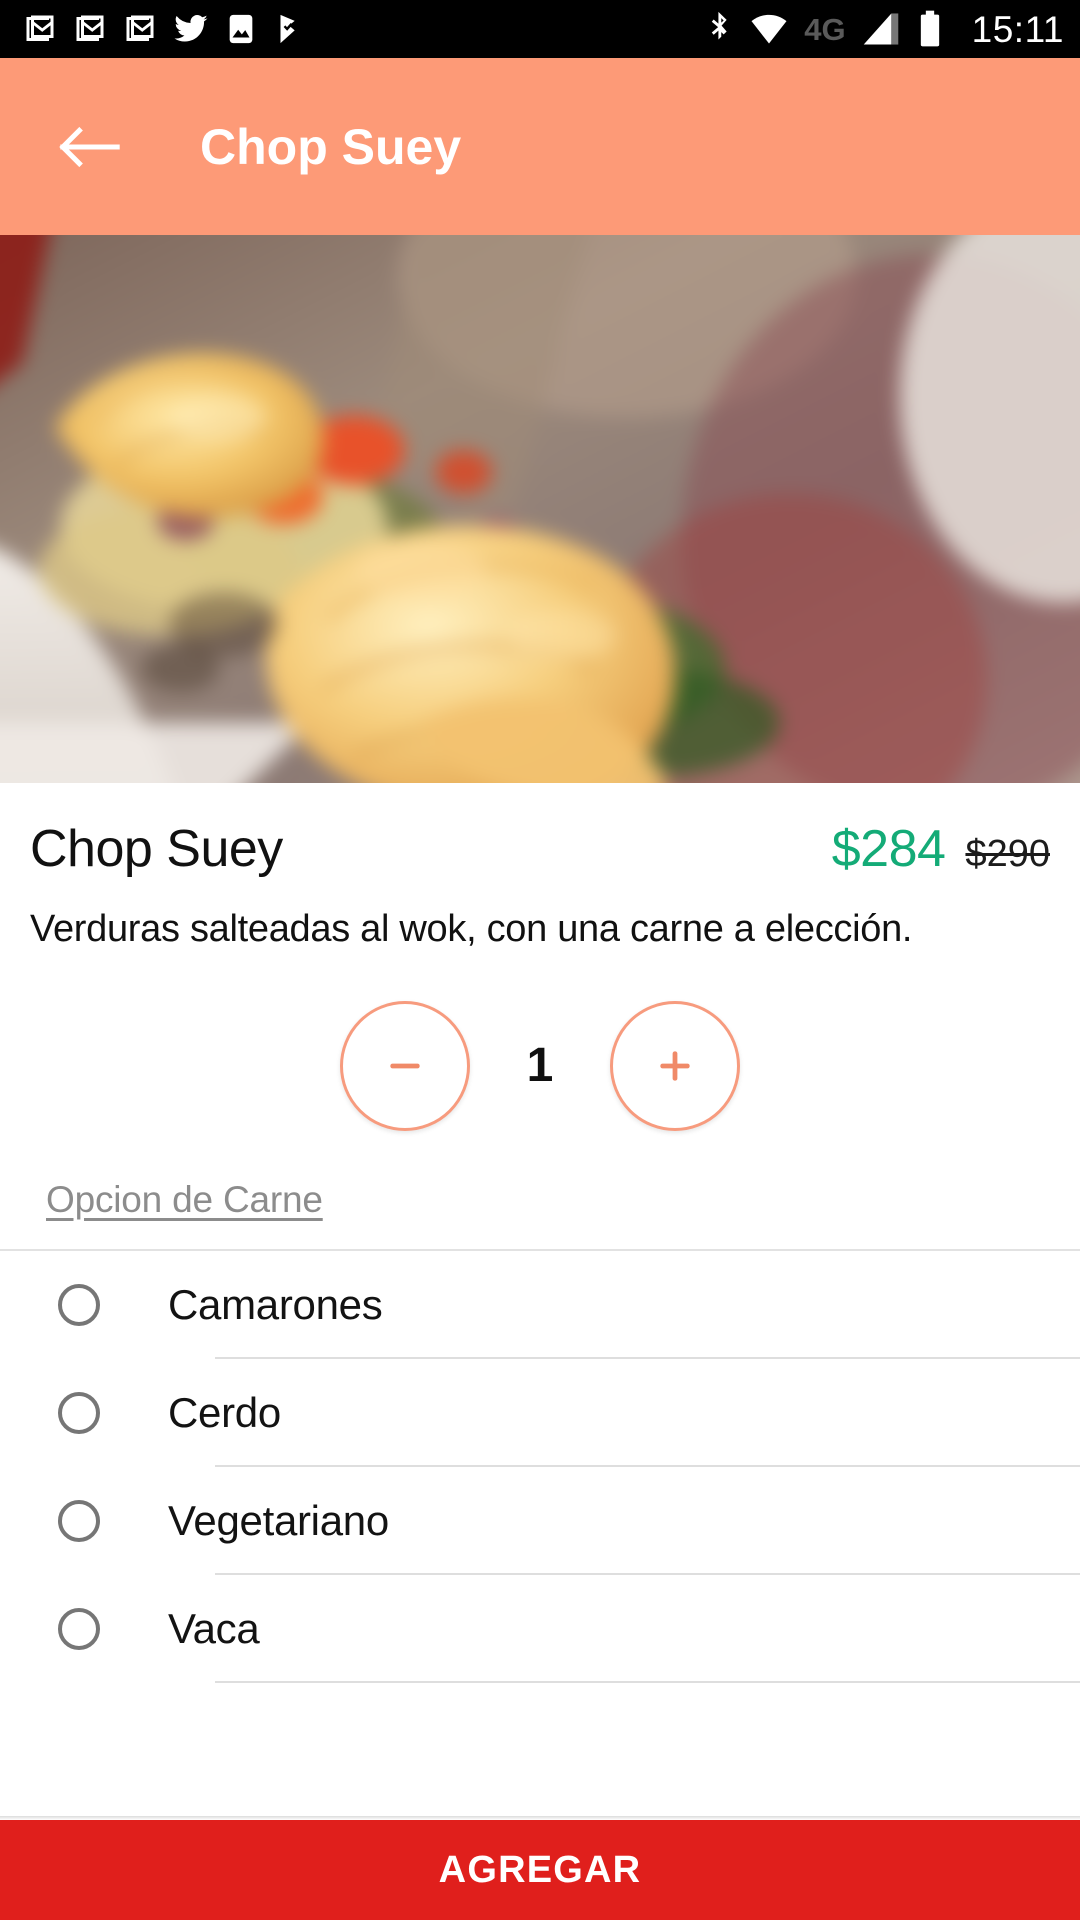 This screenshot has height=1920, width=1080. I want to click on option-row-camarones: Camarones, so click(540, 1304).